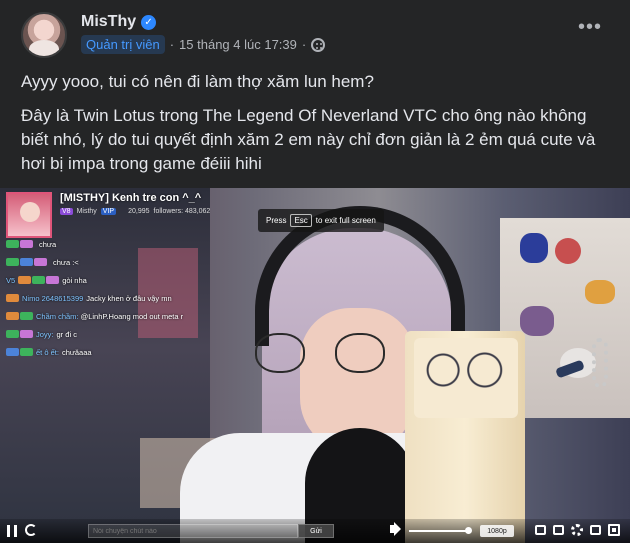  What do you see at coordinates (318, 44) in the screenshot?
I see `group-icon` at bounding box center [318, 44].